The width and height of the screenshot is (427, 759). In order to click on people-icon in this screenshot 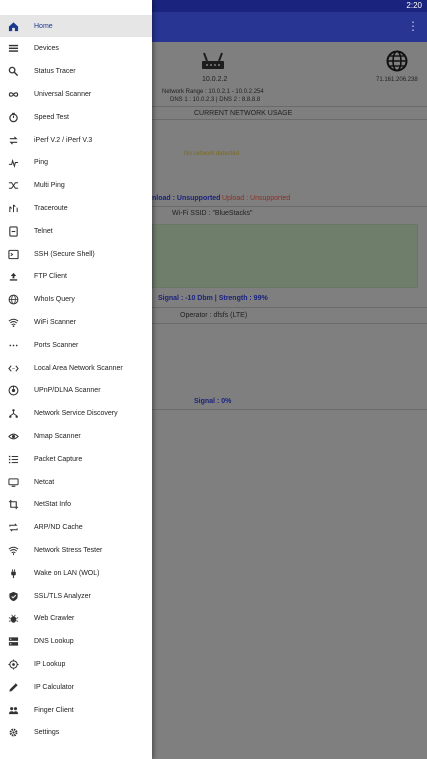, I will do `click(13, 710)`.